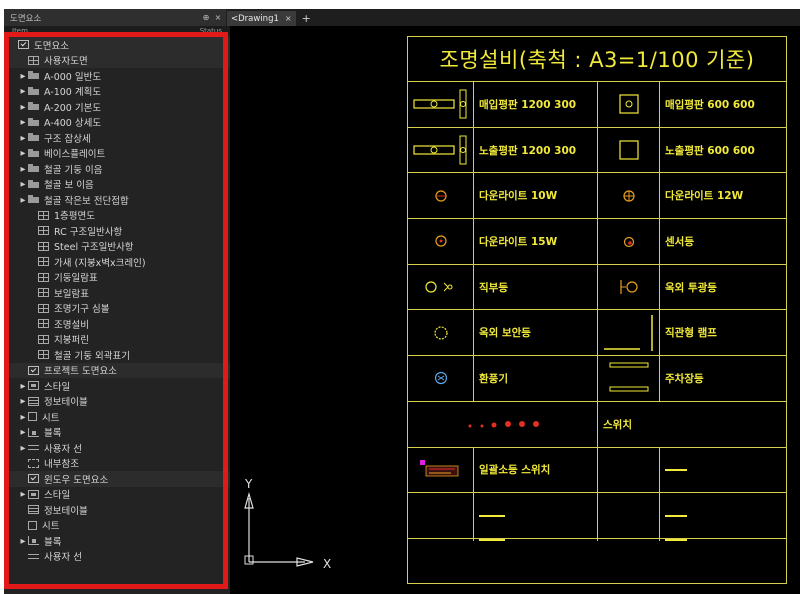 This screenshot has height=594, width=800. Describe the element at coordinates (117, 479) in the screenshot. I see `tree-item: 윈도우 도면요소` at that location.